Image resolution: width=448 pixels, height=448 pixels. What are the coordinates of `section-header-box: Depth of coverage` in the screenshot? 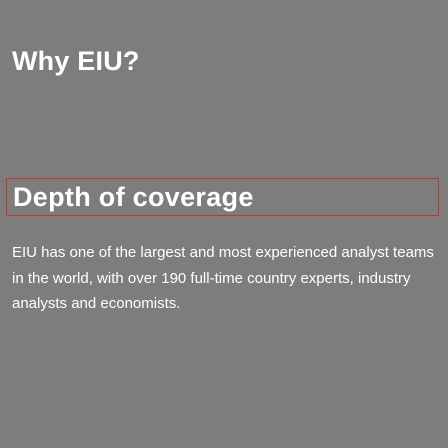 It's located at (222, 197).